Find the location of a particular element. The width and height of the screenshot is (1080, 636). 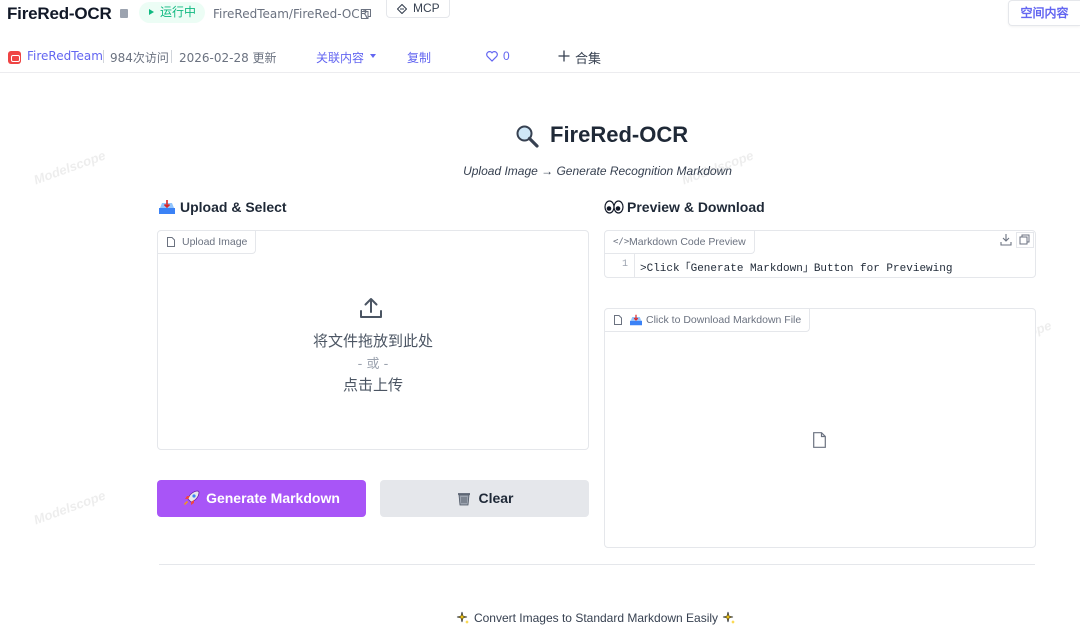

updated-date: 2026-02-28 更新 is located at coordinates (228, 58).